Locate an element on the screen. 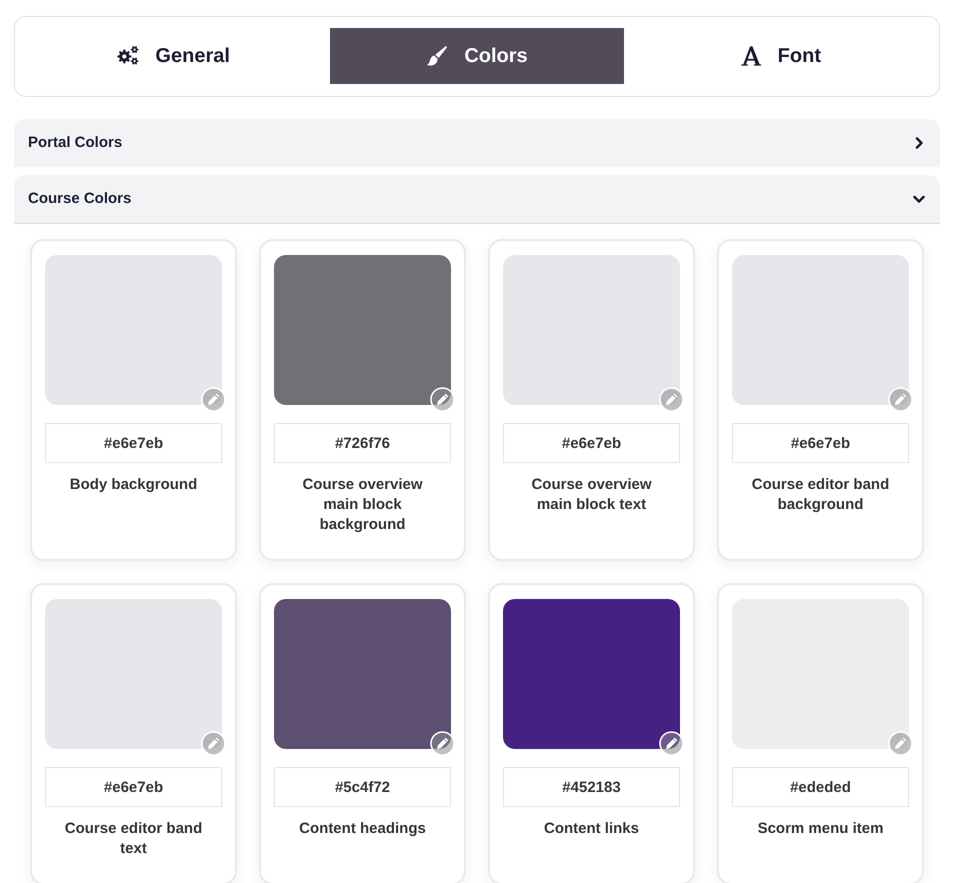 Image resolution: width=953 pixels, height=883 pixels. tab: General is located at coordinates (173, 56).